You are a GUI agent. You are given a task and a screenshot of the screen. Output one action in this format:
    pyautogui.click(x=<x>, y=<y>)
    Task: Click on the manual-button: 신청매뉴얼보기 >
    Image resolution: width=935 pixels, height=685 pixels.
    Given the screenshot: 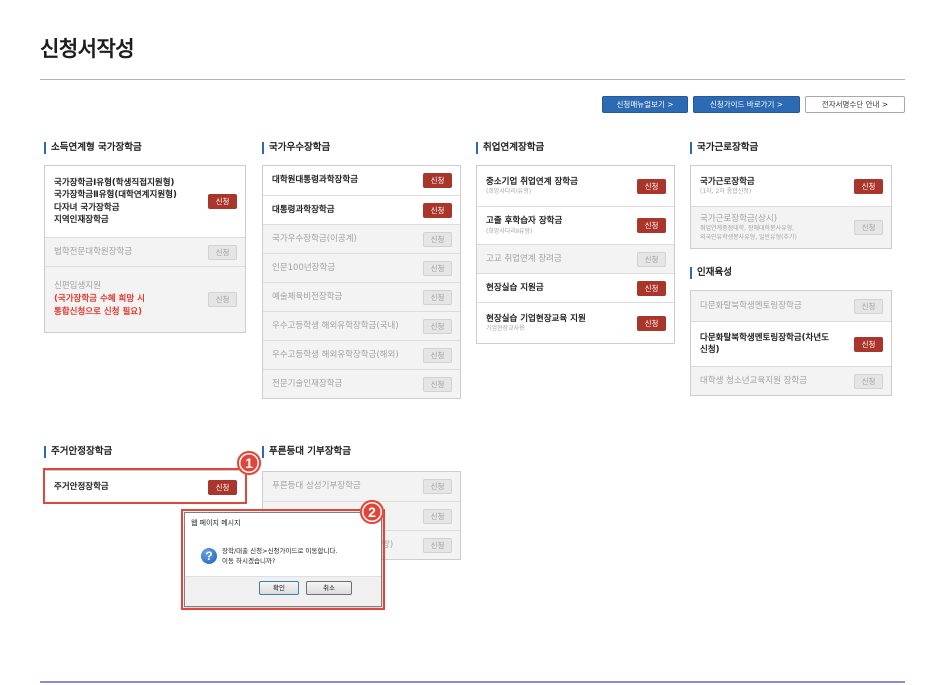 What is the action you would take?
    pyautogui.click(x=645, y=104)
    